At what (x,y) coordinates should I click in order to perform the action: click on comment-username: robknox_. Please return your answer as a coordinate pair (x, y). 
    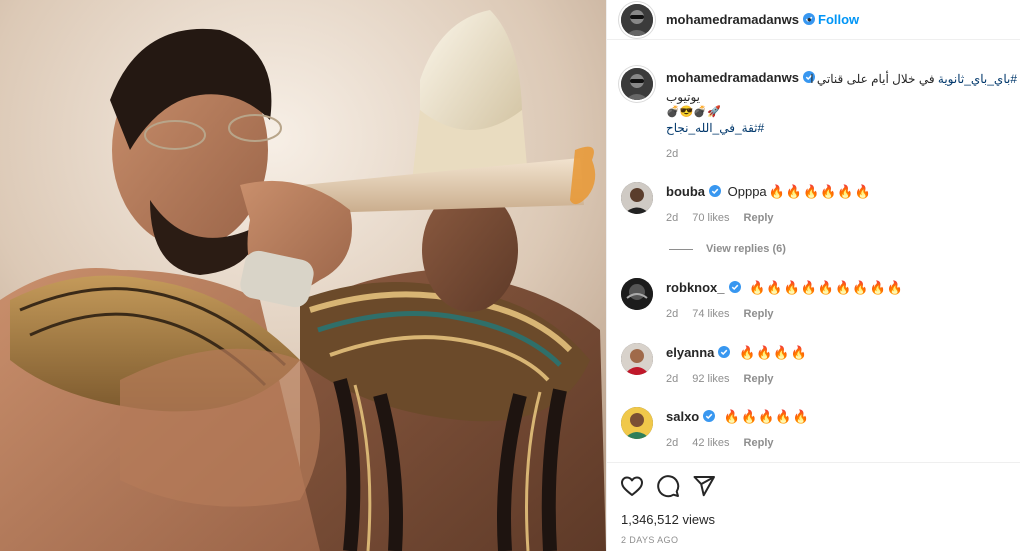
    Looking at the image, I should click on (695, 287).